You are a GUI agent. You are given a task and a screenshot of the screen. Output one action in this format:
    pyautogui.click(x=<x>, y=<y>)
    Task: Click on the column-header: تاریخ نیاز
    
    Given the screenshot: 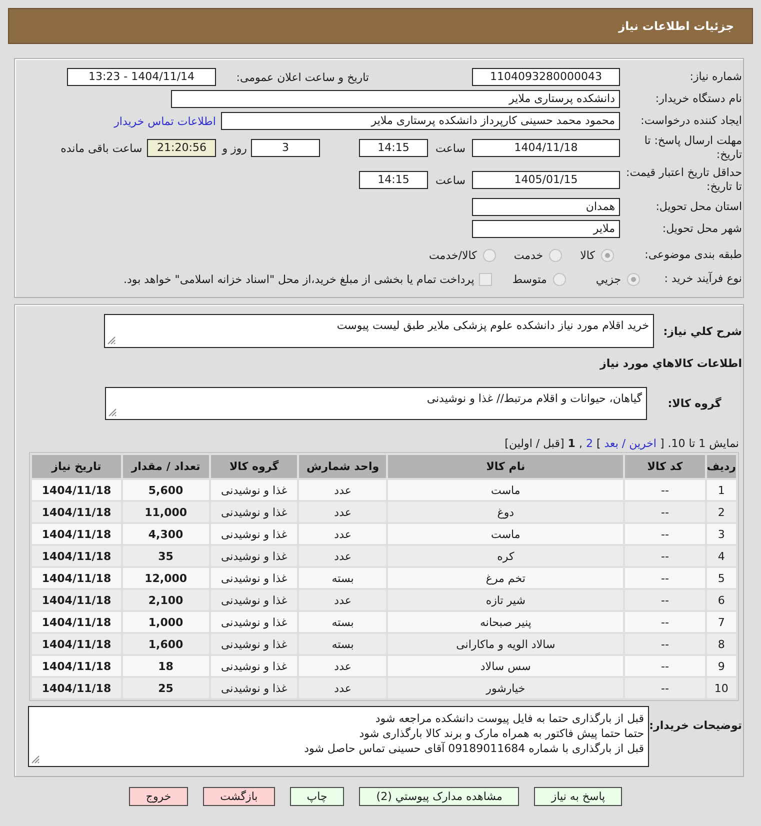 What is the action you would take?
    pyautogui.click(x=76, y=466)
    